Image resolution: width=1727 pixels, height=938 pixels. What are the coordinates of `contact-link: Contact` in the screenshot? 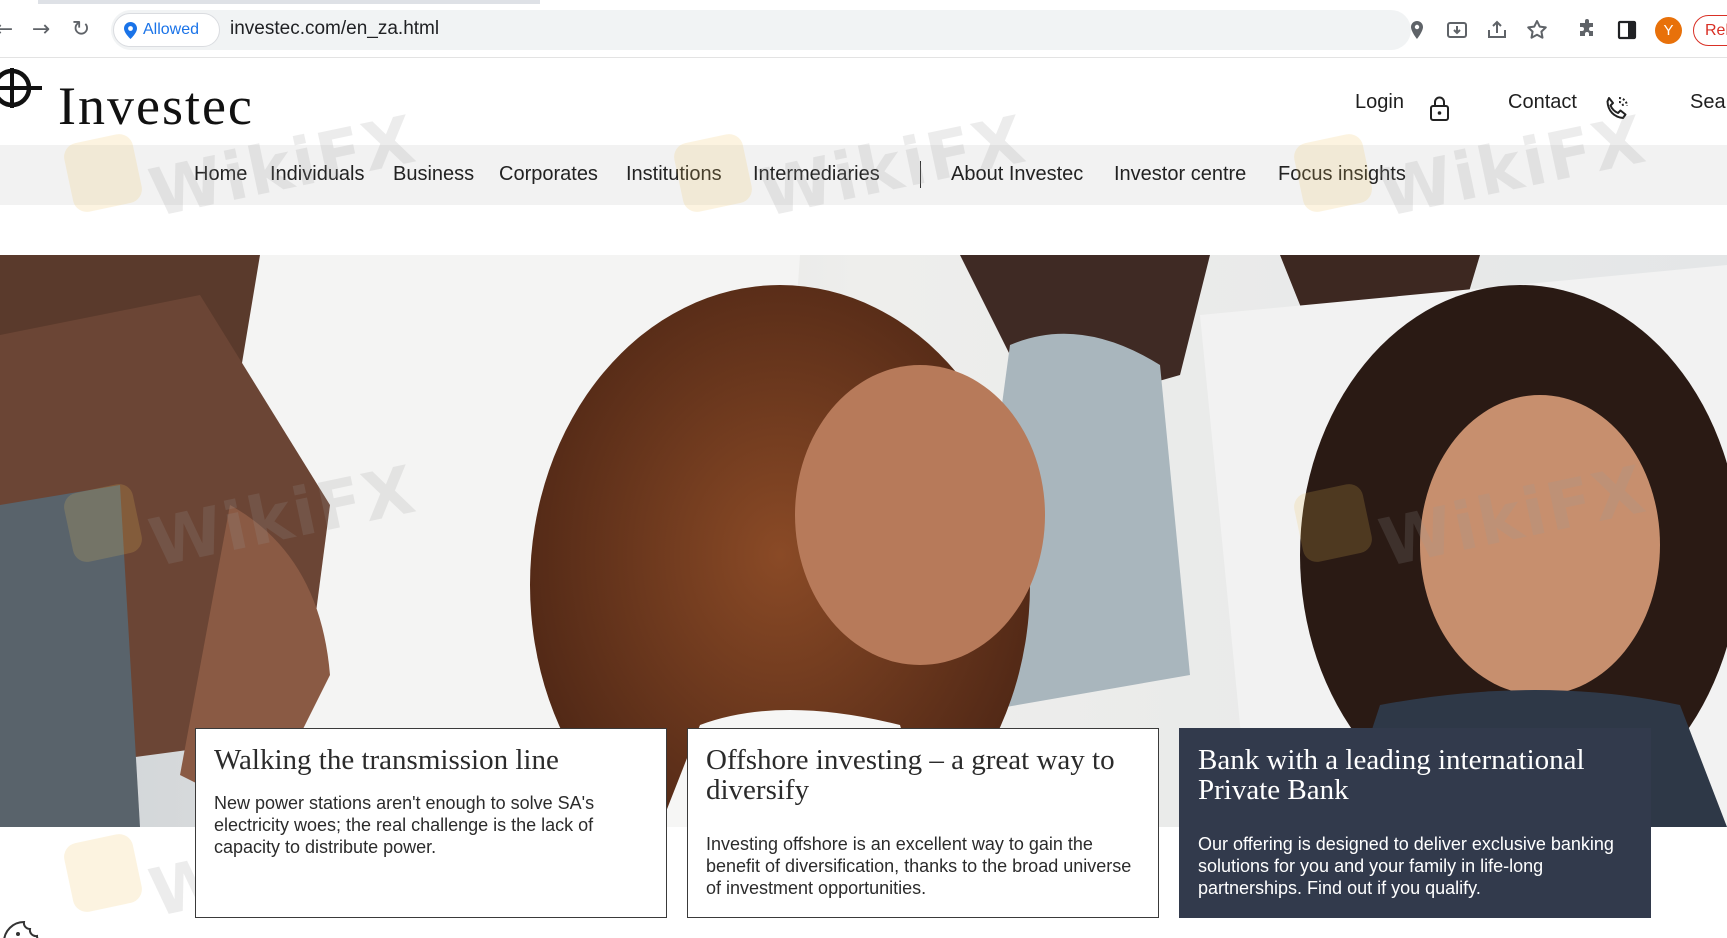 It's located at (1542, 102).